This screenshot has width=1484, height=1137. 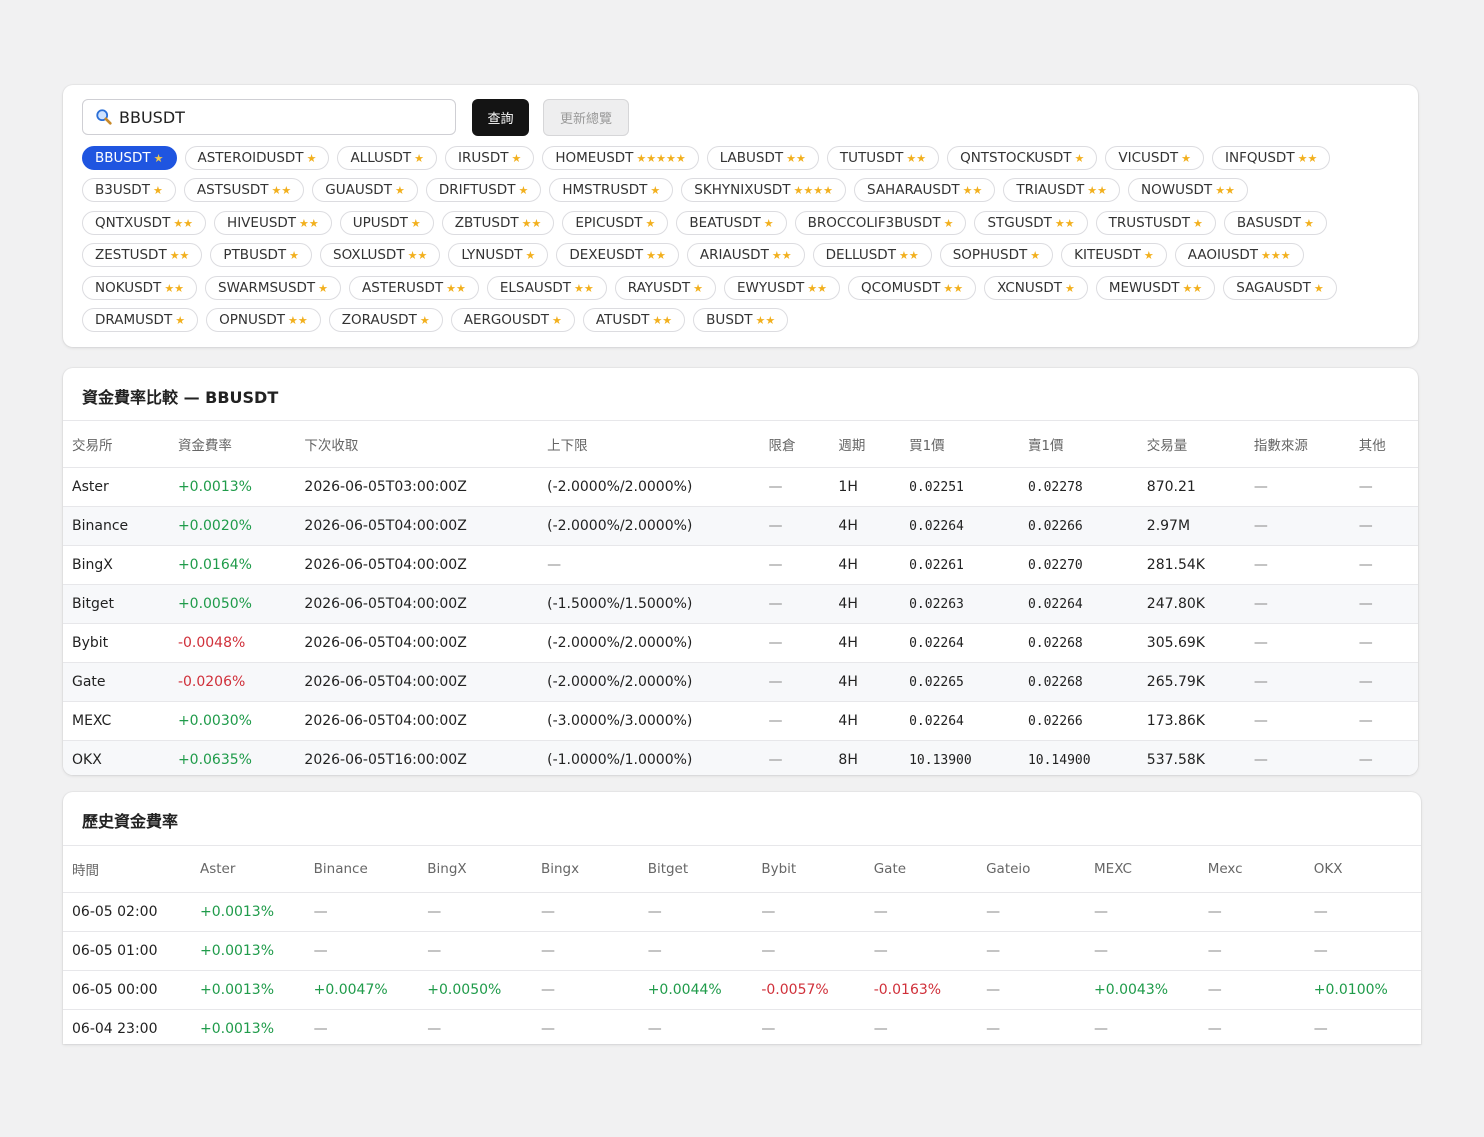 What do you see at coordinates (634, 320) in the screenshot?
I see `symbol-chip: ATUSDT ★★` at bounding box center [634, 320].